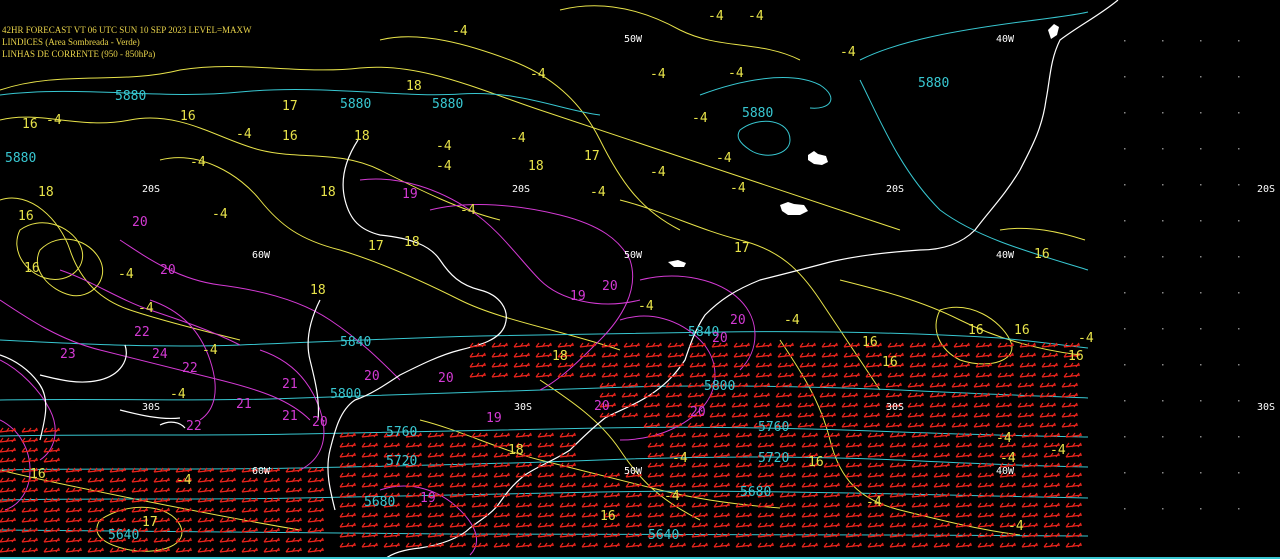 The height and width of the screenshot is (559, 1280). I want to click on index-label: 16, so click(290, 136).